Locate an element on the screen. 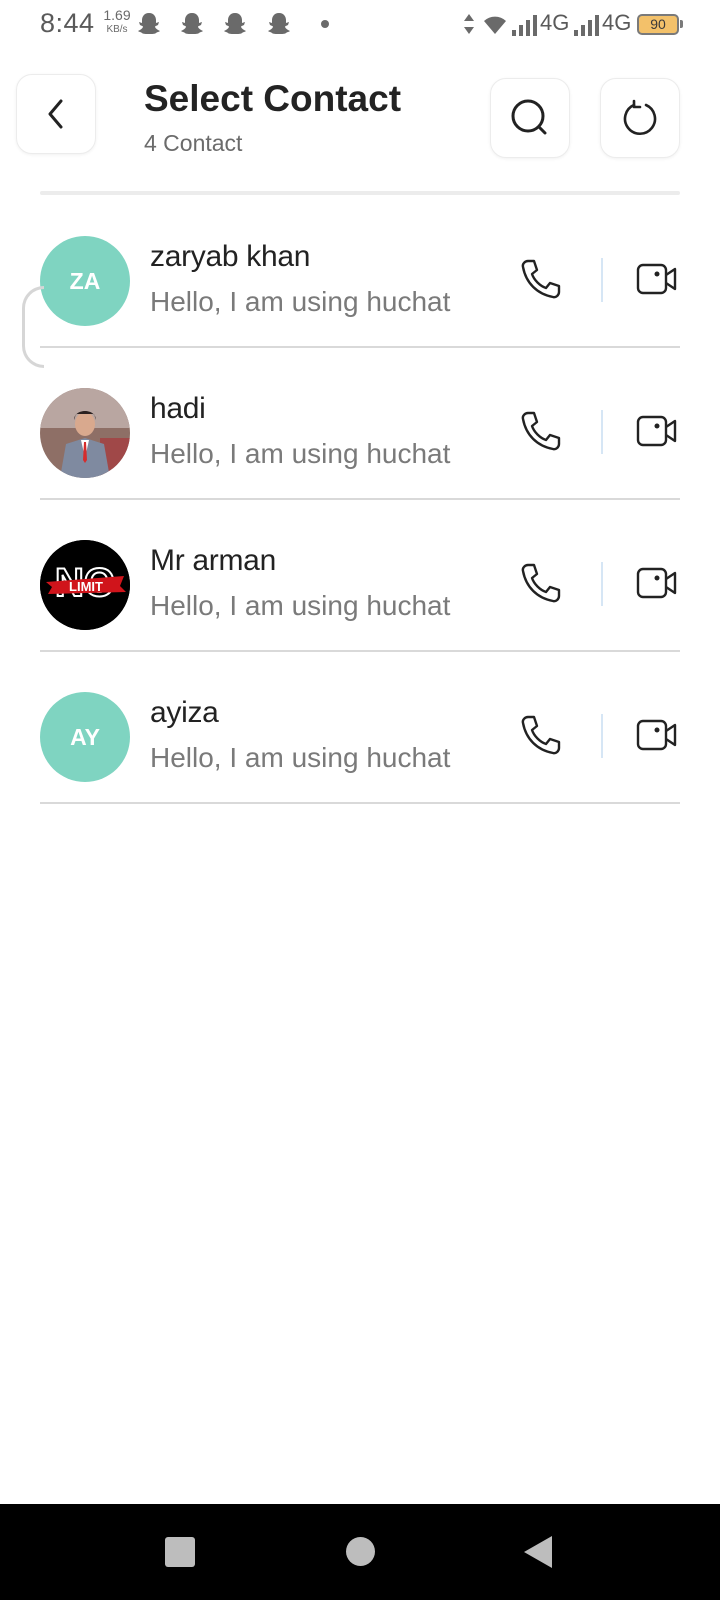 Image resolution: width=720 pixels, height=1600 pixels. navigation-bar is located at coordinates (360, 1552).